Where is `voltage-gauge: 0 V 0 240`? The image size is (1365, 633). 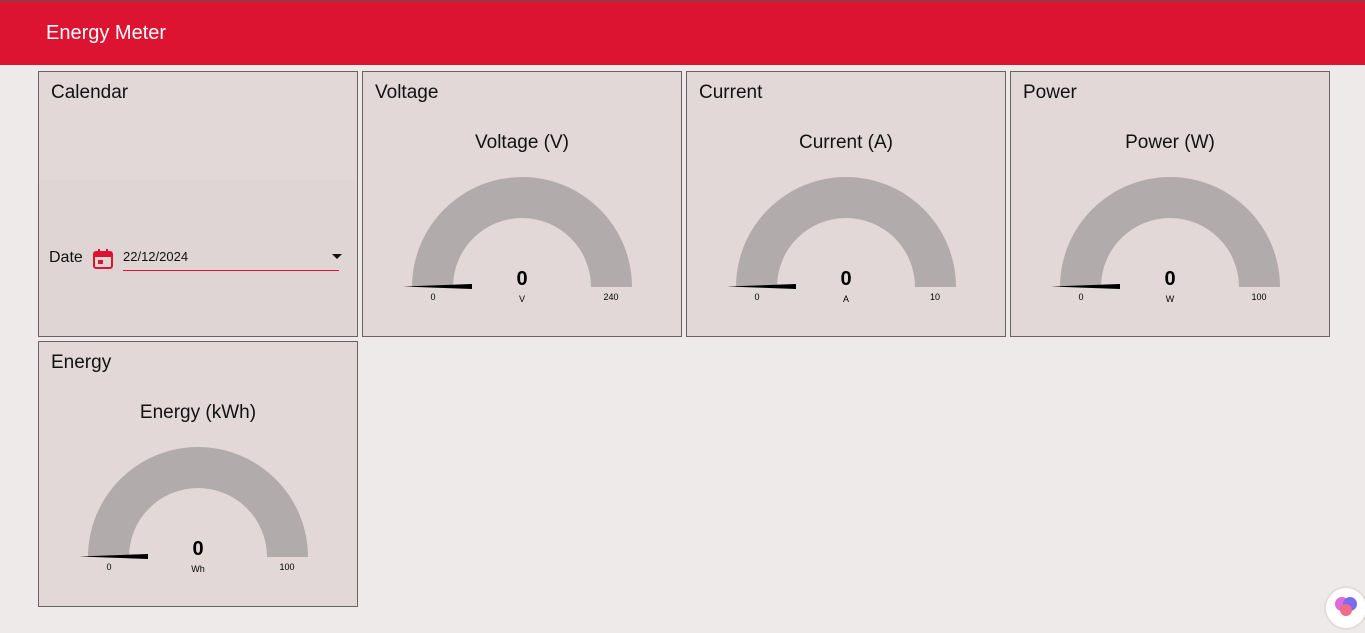
voltage-gauge: 0 V 0 240 is located at coordinates (517, 240).